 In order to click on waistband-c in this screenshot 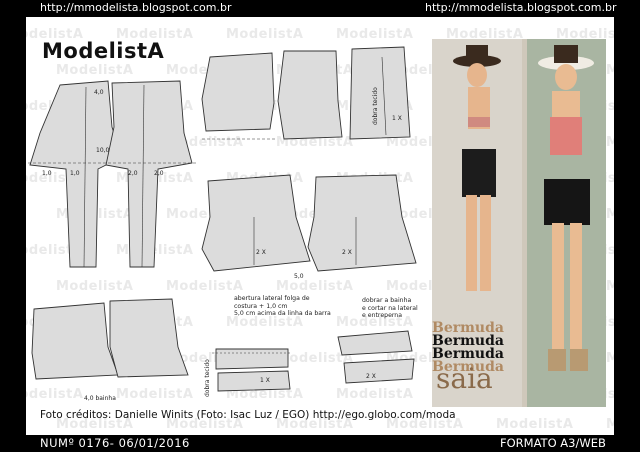, I will do `click(379, 371)`.